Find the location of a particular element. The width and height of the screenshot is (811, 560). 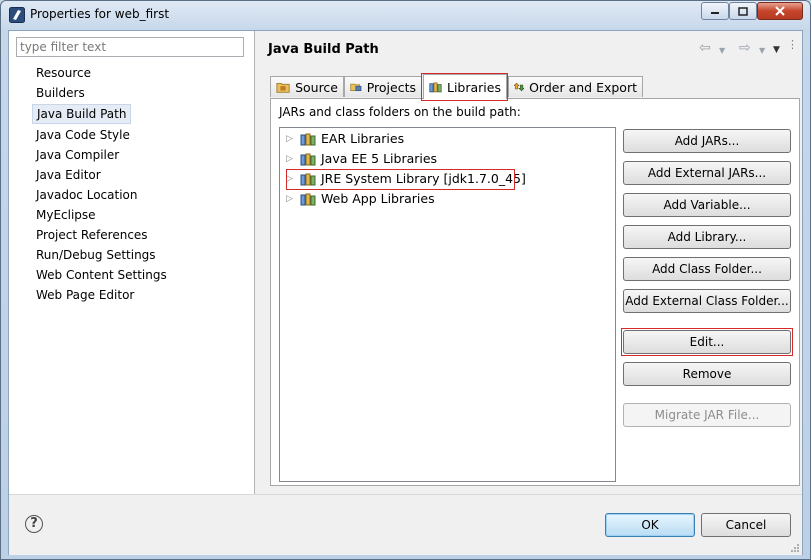

filter-input is located at coordinates (130, 47).